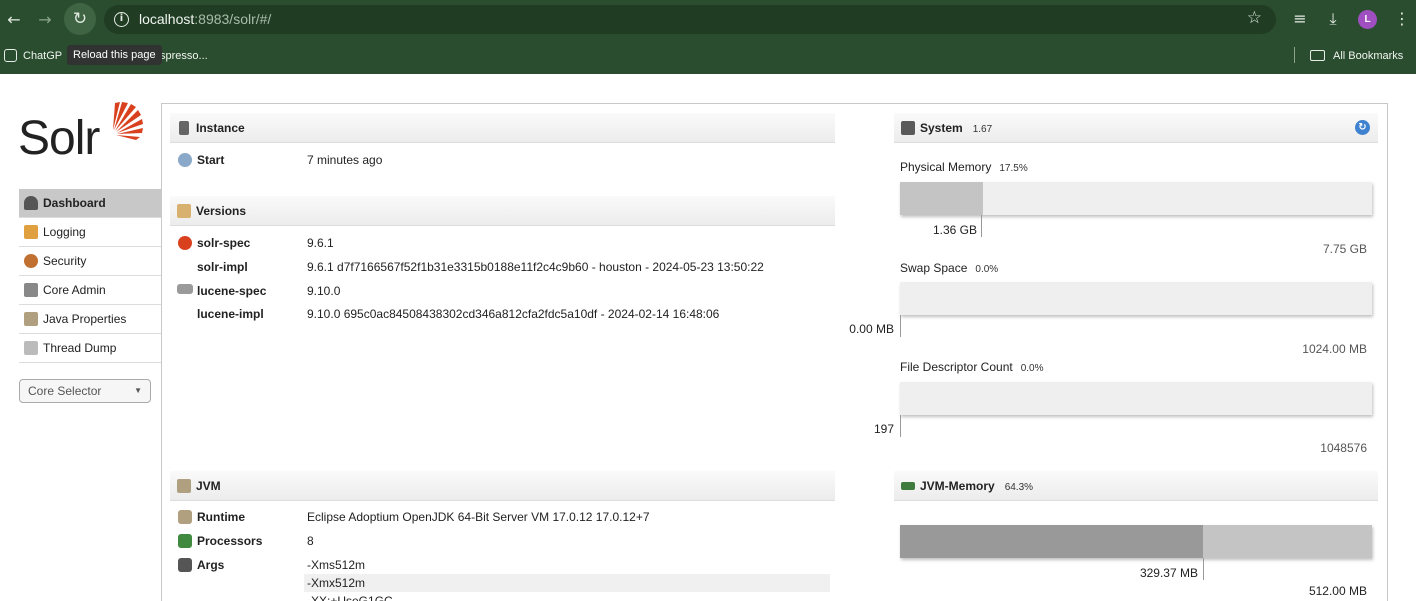 This screenshot has width=1416, height=601. Describe the element at coordinates (567, 583) in the screenshot. I see `jvm-arg: -Xmx512m` at that location.